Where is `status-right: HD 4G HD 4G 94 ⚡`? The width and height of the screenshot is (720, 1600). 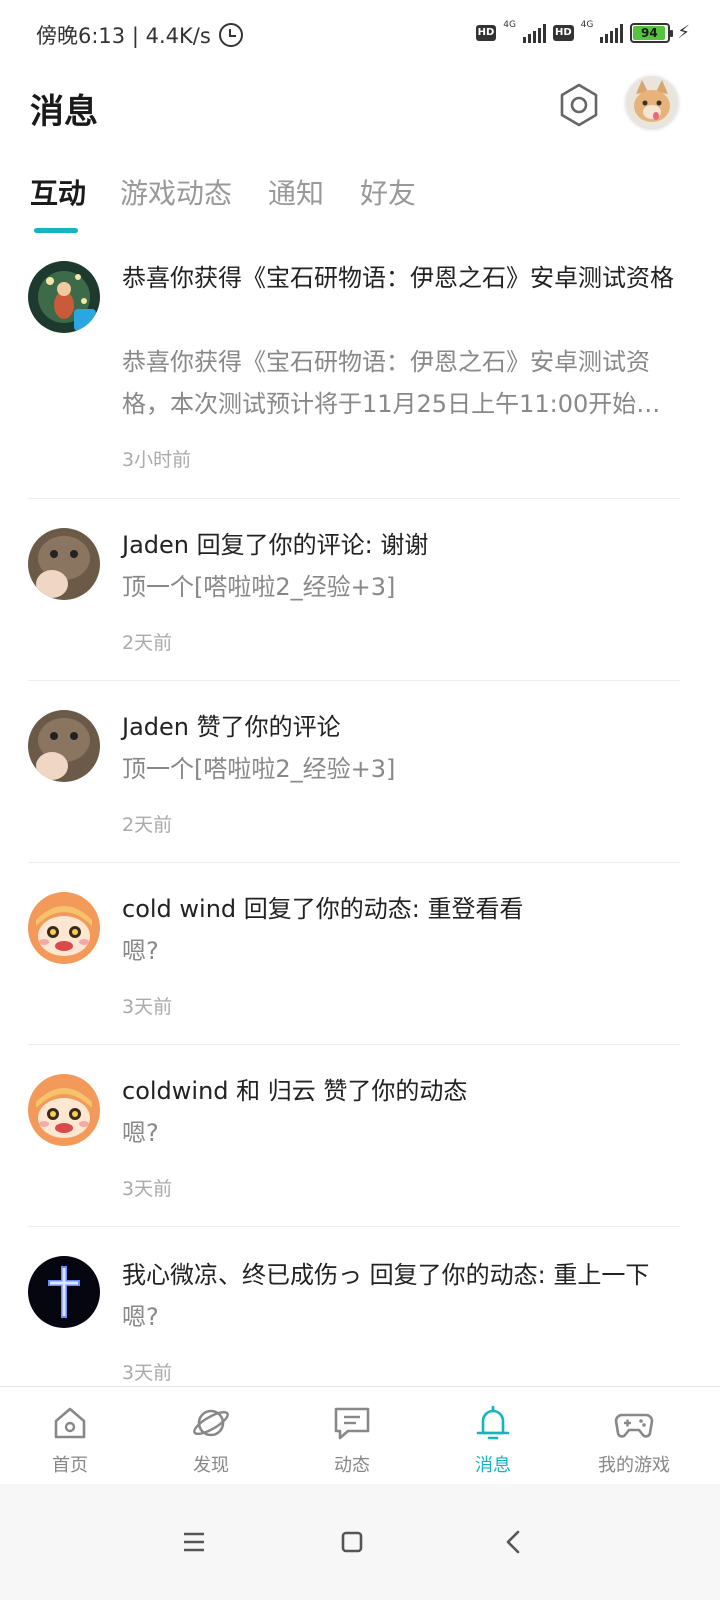
status-right: HD 4G HD 4G 94 ⚡ is located at coordinates (582, 31).